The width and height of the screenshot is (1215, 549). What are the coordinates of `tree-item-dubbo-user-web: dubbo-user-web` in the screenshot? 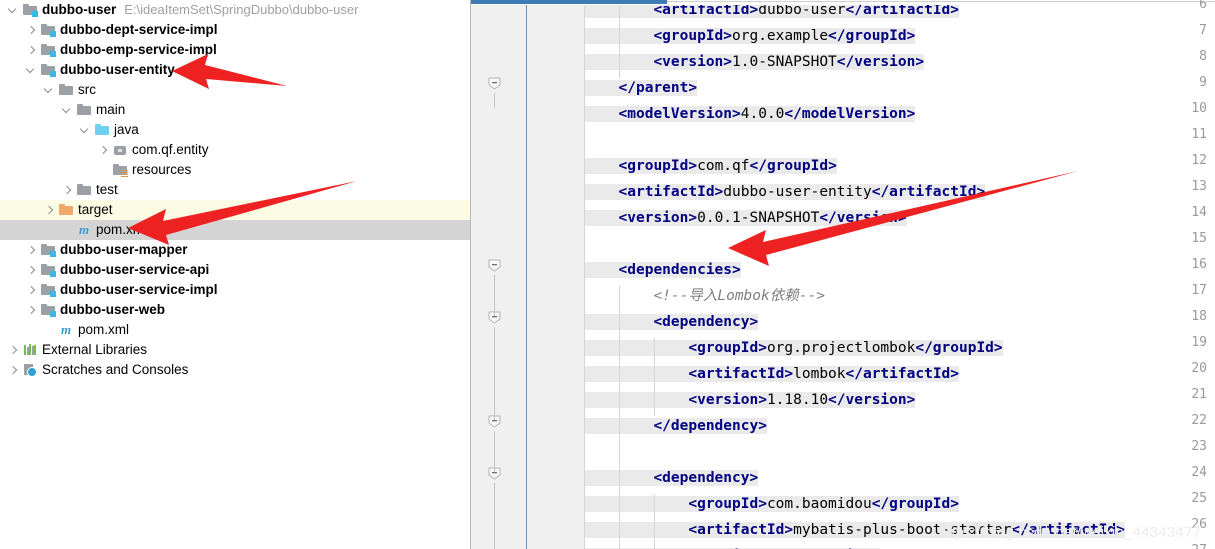 It's located at (235, 310).